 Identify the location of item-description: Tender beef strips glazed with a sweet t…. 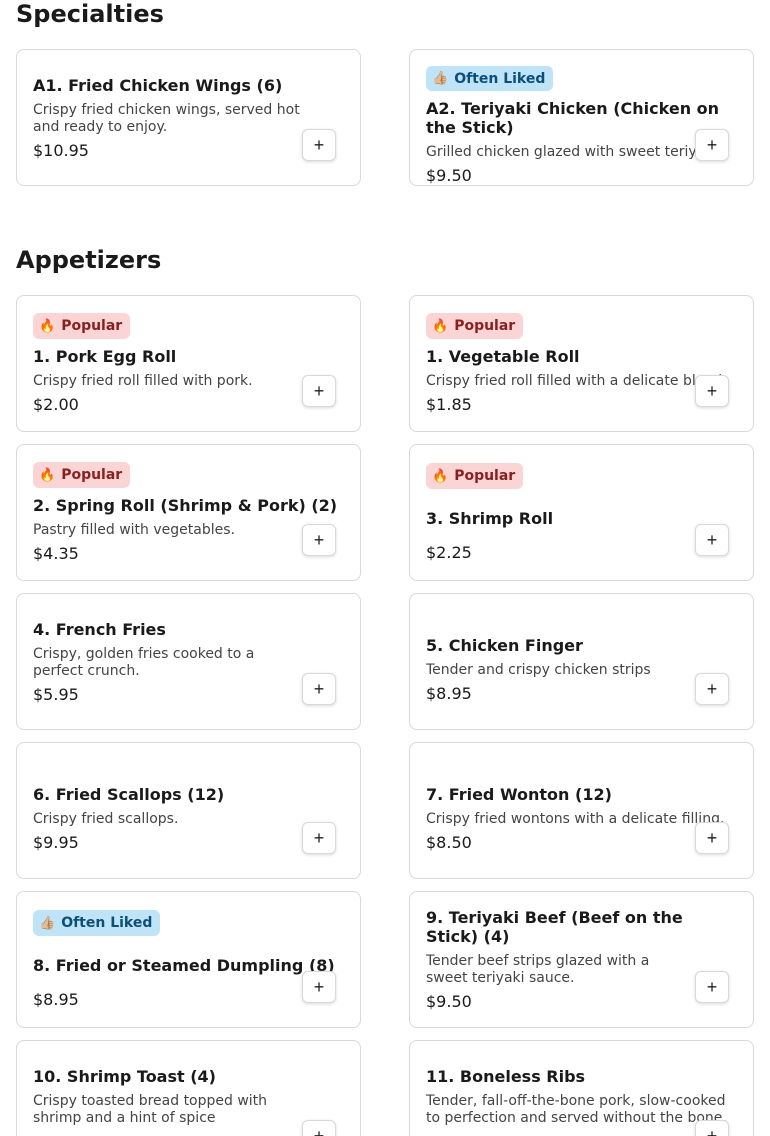
(538, 969).